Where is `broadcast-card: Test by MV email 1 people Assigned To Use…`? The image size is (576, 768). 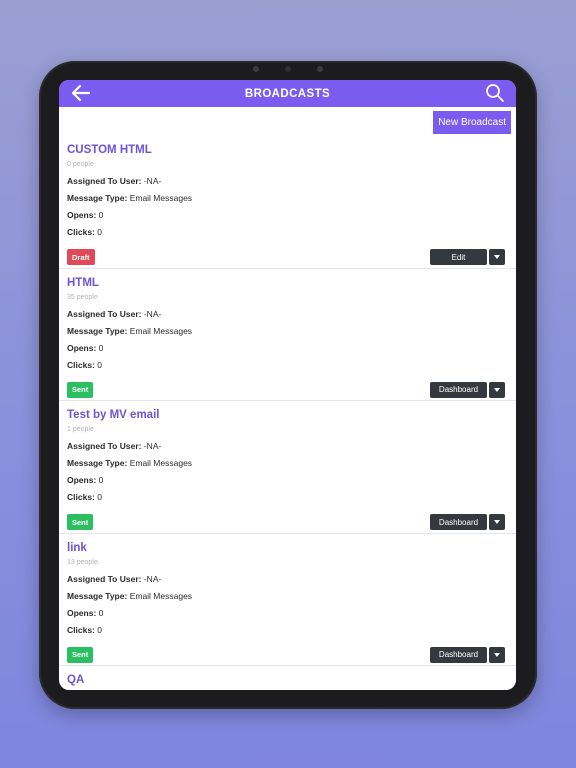
broadcast-card: Test by MV email 1 people Assigned To Use… is located at coordinates (287, 467).